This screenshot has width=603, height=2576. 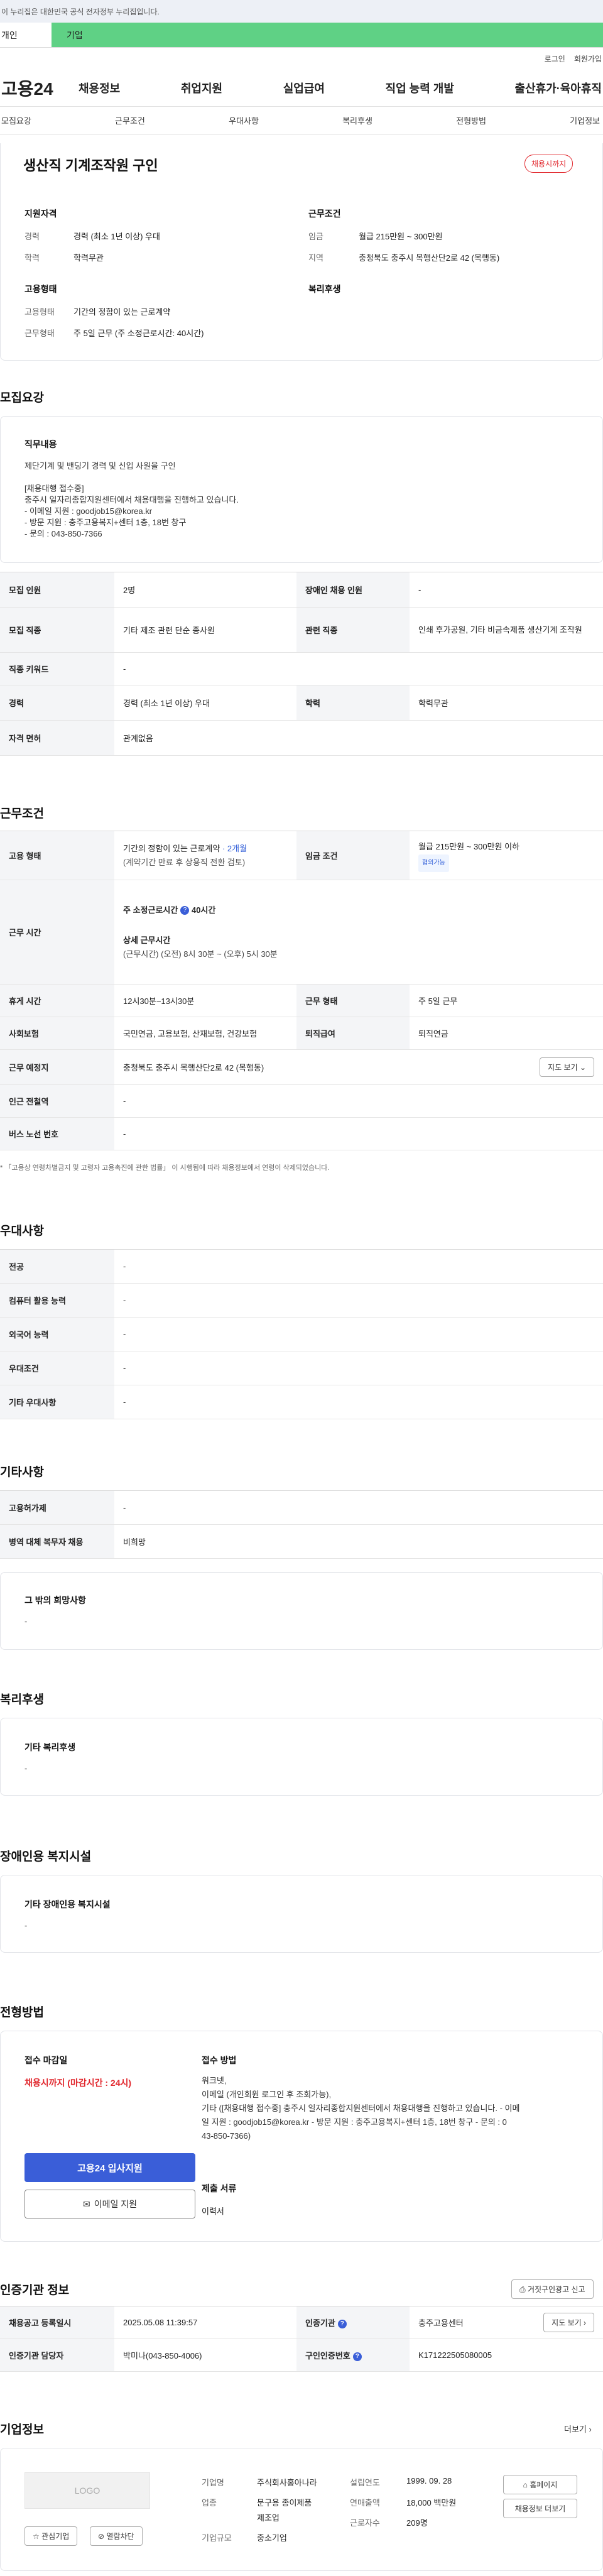 I want to click on tab-corporate: 기업, so click(x=328, y=35).